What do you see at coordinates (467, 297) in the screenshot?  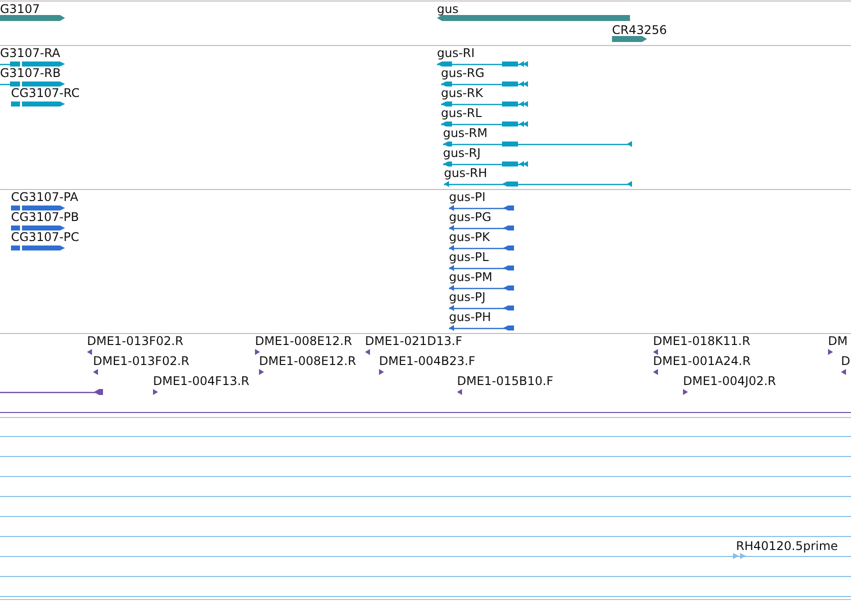 I see `feature-label: gus-PJ` at bounding box center [467, 297].